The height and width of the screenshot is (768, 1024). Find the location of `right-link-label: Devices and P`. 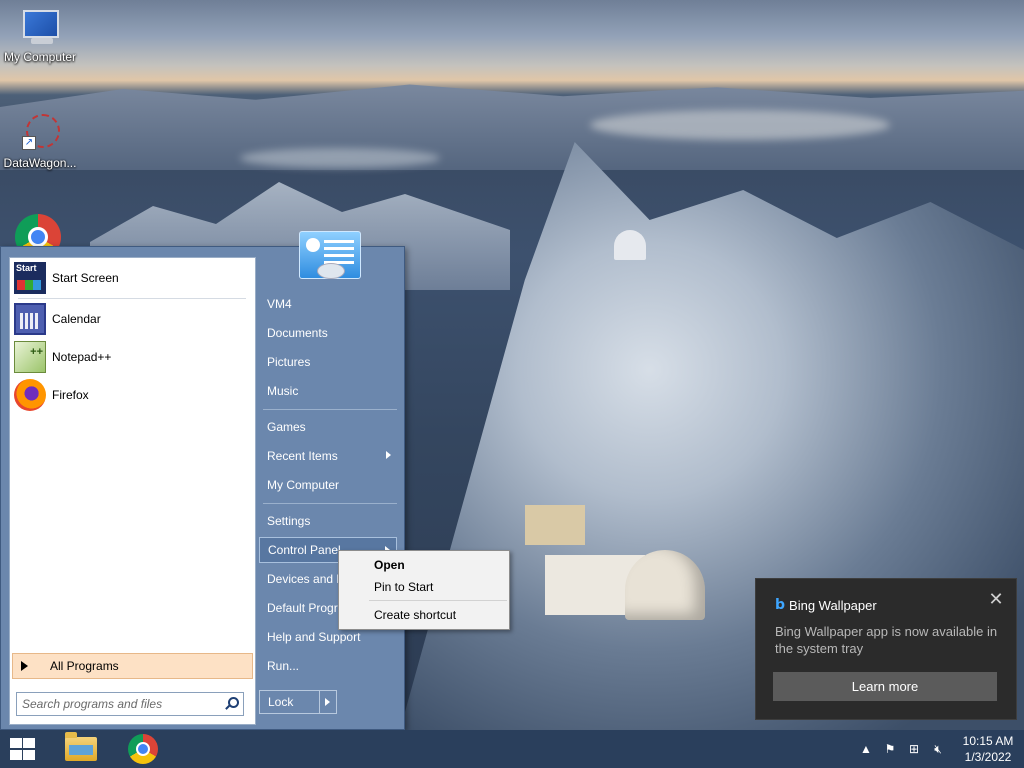

right-link-label: Devices and P is located at coordinates (306, 579).